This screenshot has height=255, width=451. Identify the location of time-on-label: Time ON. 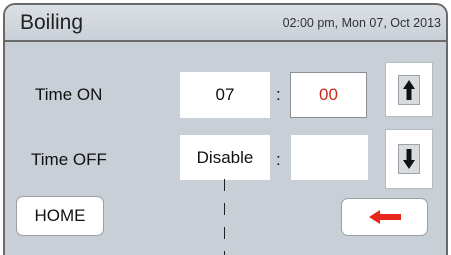
(69, 94).